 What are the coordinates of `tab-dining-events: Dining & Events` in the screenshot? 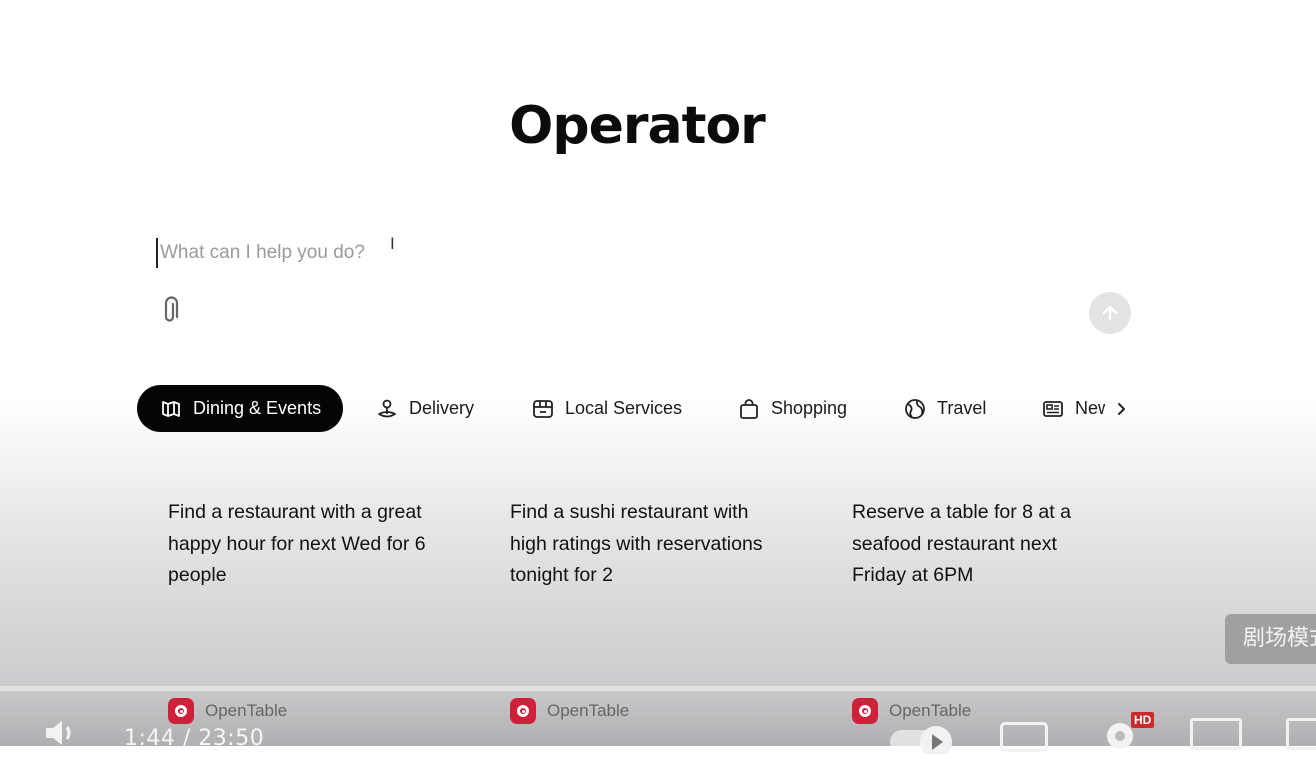 It's located at (240, 408).